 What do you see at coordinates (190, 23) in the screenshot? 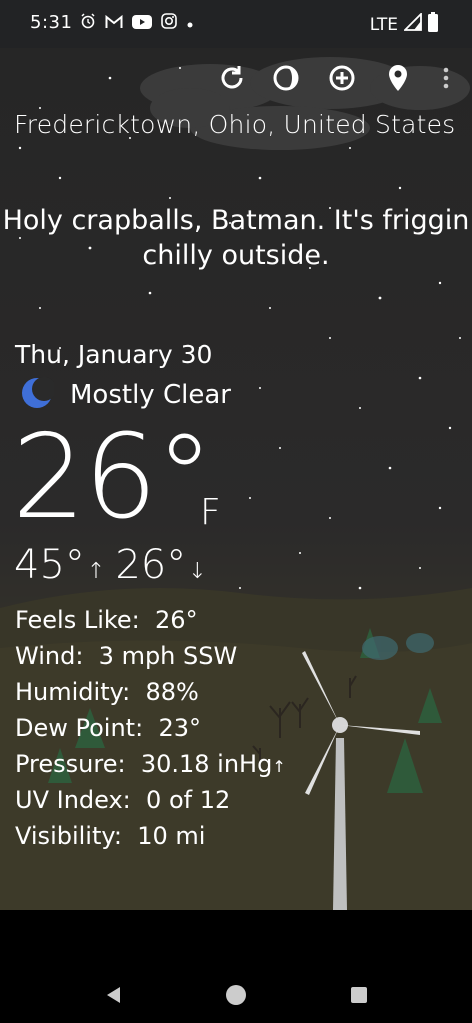
I see `dot-icon` at bounding box center [190, 23].